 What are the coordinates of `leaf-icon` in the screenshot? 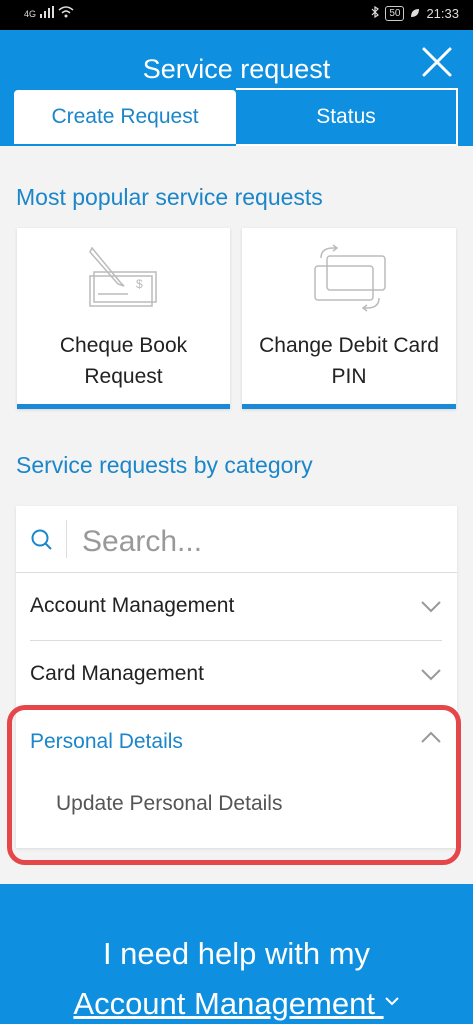 It's located at (415, 13).